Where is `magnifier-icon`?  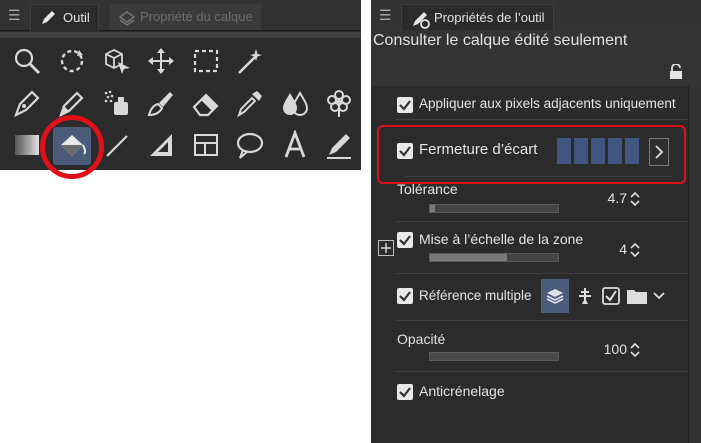
magnifier-icon is located at coordinates (27, 61).